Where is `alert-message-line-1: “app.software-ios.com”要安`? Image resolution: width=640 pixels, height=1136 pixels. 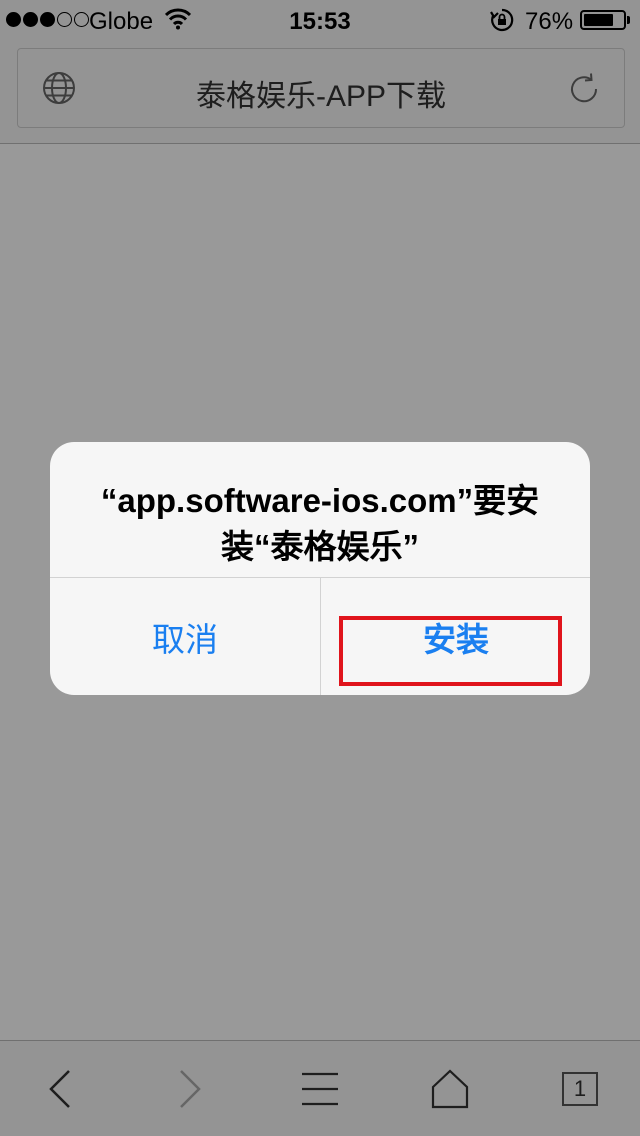 alert-message-line-1: “app.software-ios.com”要安 is located at coordinates (320, 500).